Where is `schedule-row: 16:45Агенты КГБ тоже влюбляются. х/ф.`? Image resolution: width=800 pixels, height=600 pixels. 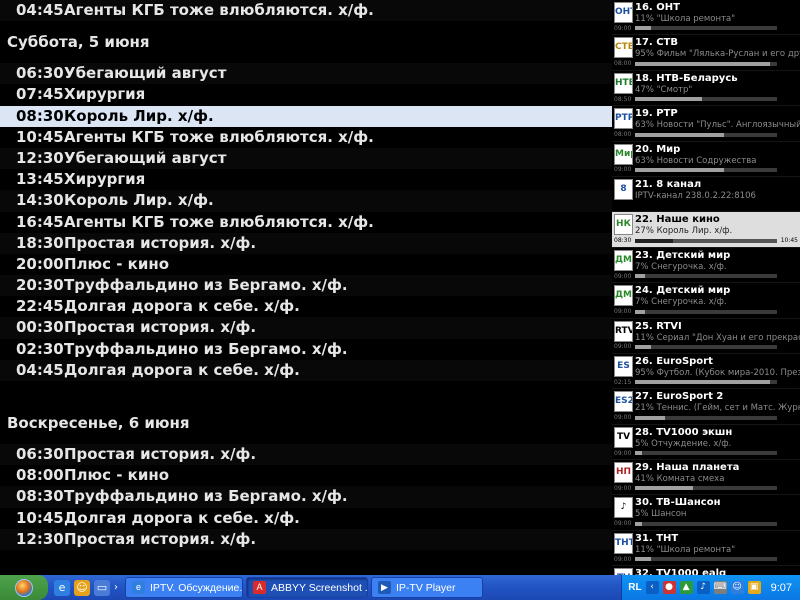
schedule-row: 16:45Агенты КГБ тоже влюбляются. х/ф. is located at coordinates (306, 222).